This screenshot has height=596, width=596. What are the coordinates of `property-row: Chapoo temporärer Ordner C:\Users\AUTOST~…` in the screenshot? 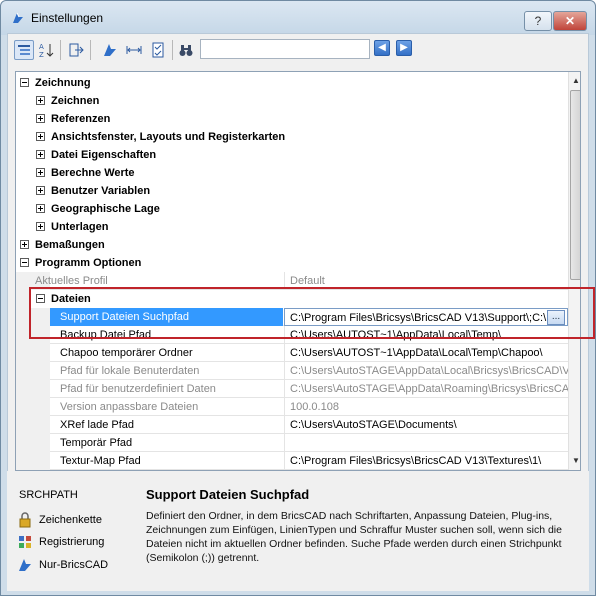 It's located at (292, 353).